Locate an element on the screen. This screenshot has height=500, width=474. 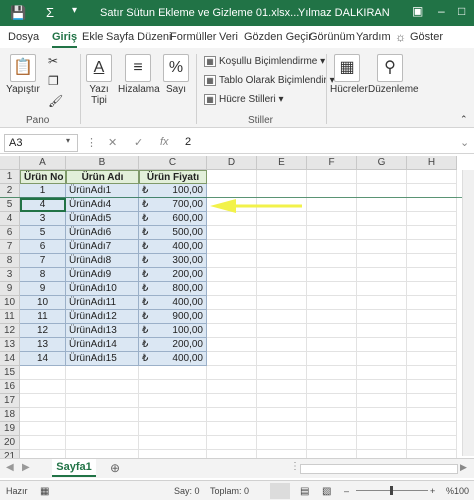
row-header: 5 is located at coordinates (10, 205).